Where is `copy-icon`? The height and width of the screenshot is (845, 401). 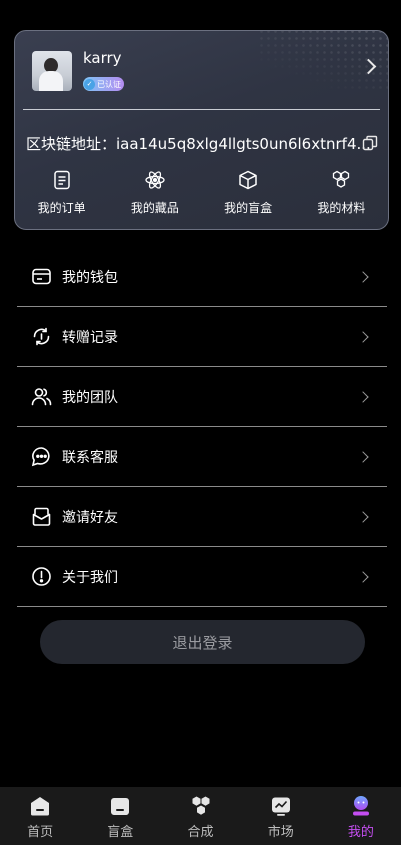 copy-icon is located at coordinates (370, 143).